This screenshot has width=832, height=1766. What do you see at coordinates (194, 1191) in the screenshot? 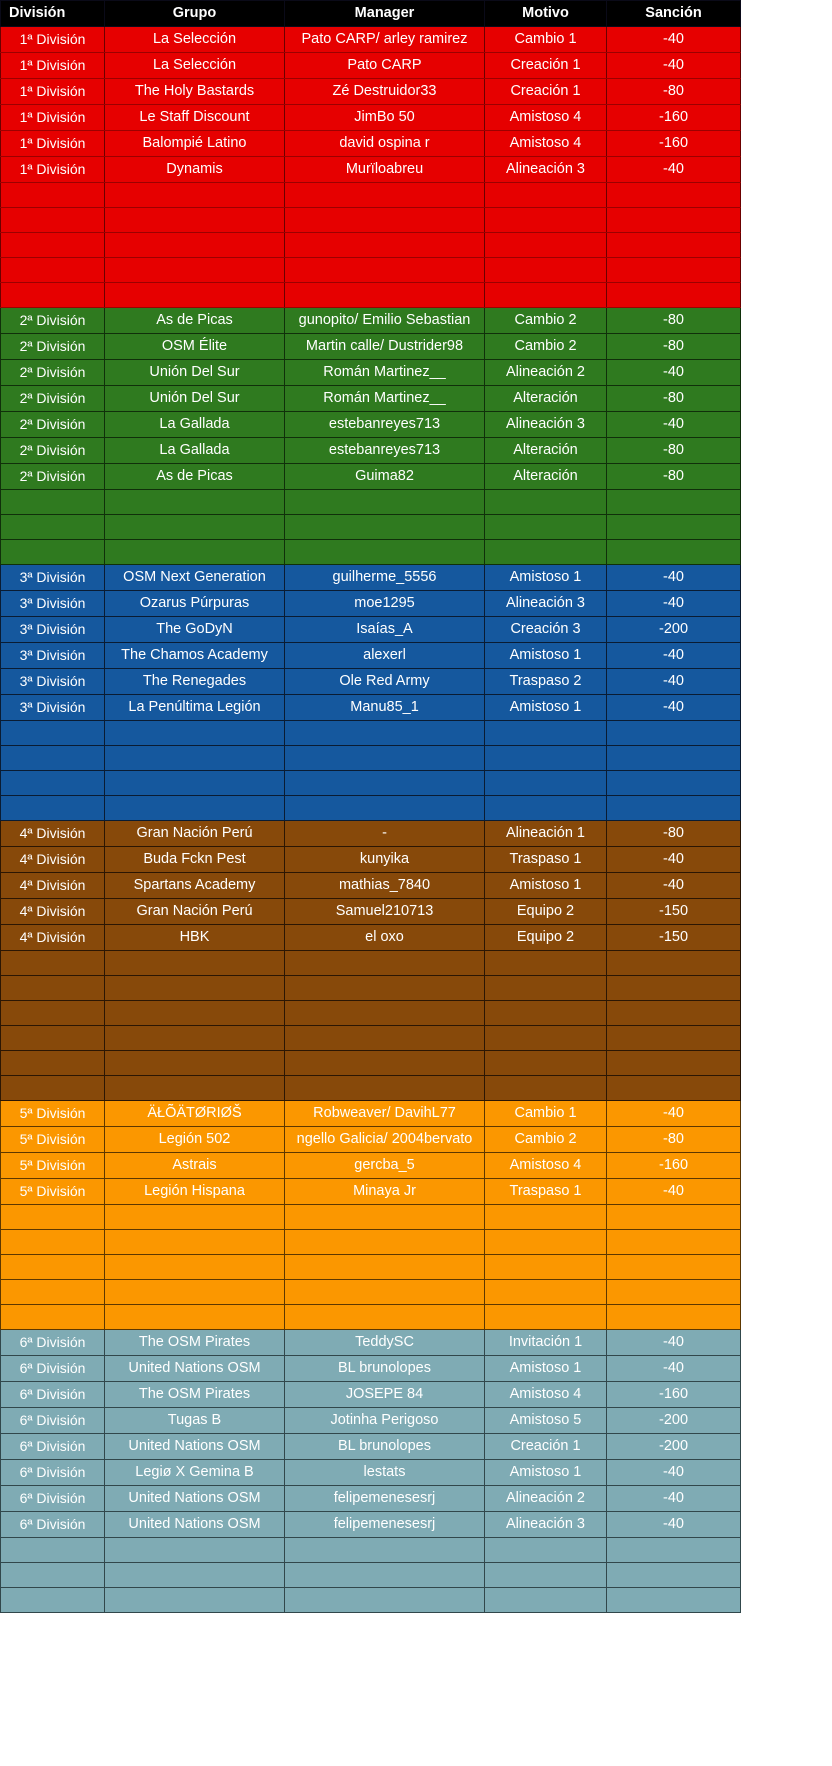
I see `cell-grupo: Legión Hispana` at bounding box center [194, 1191].